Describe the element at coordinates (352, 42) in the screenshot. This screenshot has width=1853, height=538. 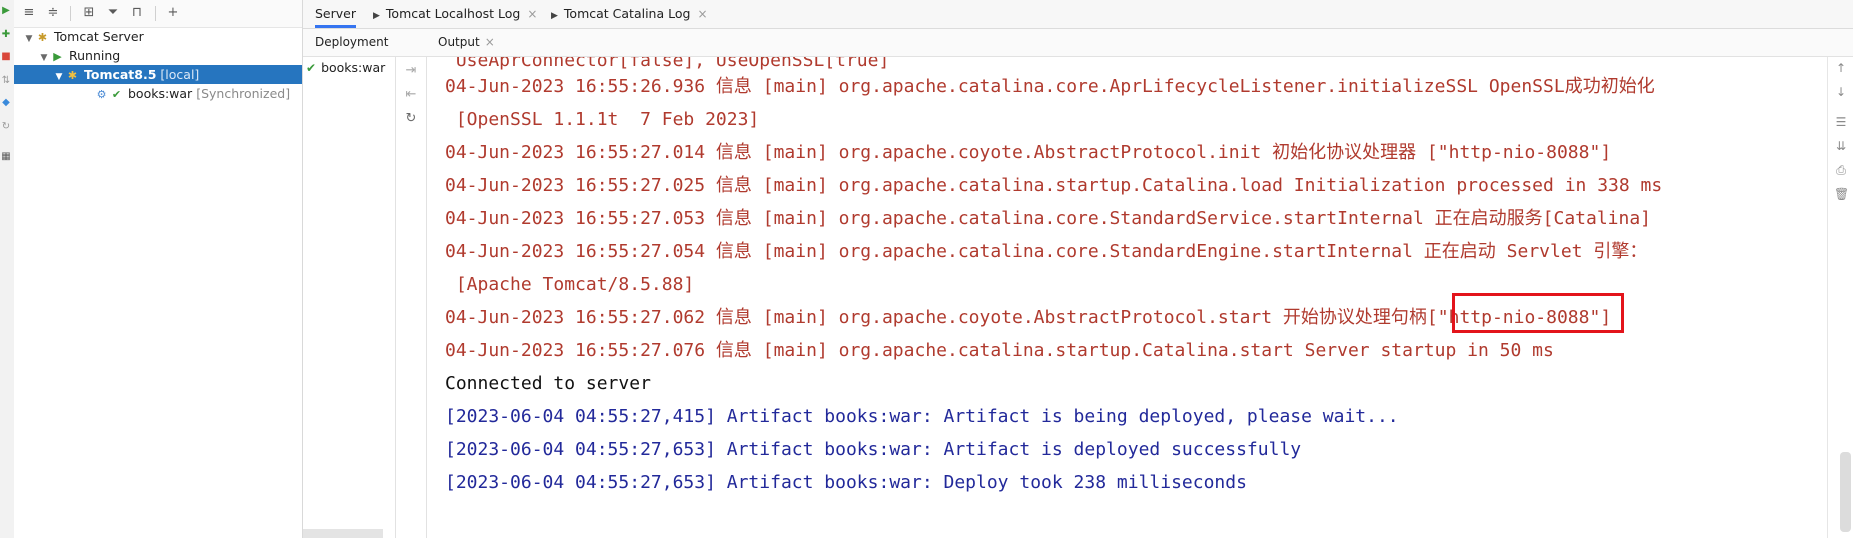
I see `deployment-header: Deployment` at that location.